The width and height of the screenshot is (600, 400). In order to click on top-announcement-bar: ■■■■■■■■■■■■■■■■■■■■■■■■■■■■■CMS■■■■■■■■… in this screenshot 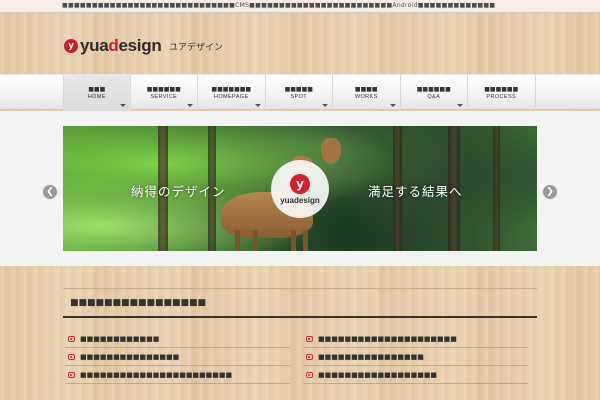, I will do `click(300, 6)`.